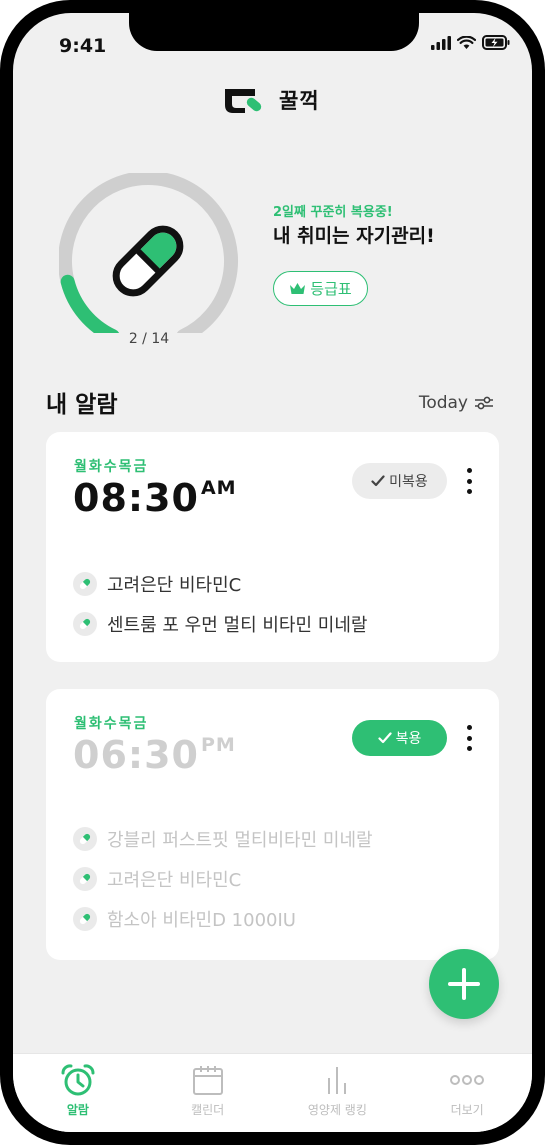 The image size is (545, 1145). I want to click on grade-button-label: 등급표, so click(331, 289).